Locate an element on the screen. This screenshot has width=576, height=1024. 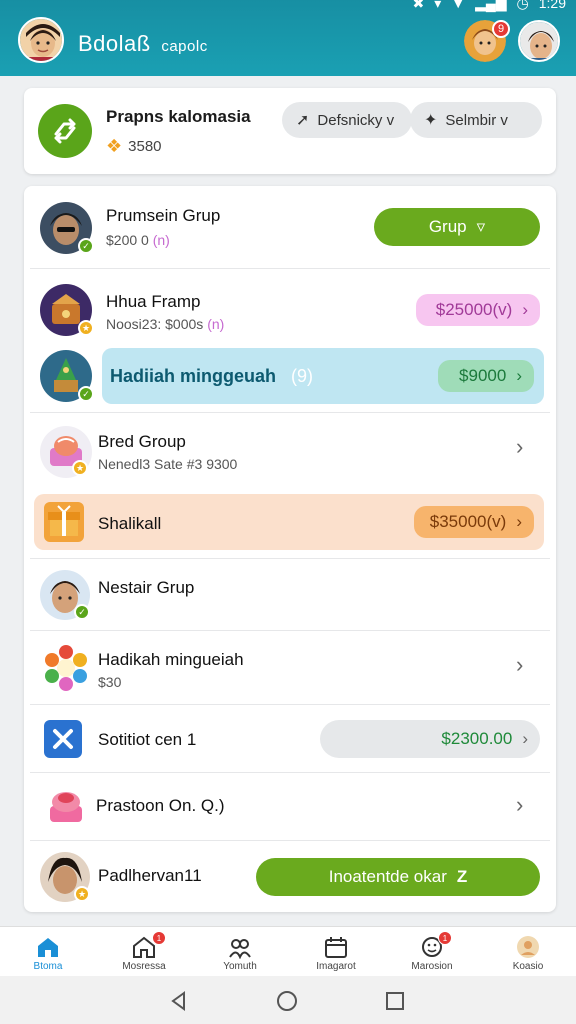
row-subtitle: Nenedl3 Sate #3 9300 is located at coordinates (168, 464).